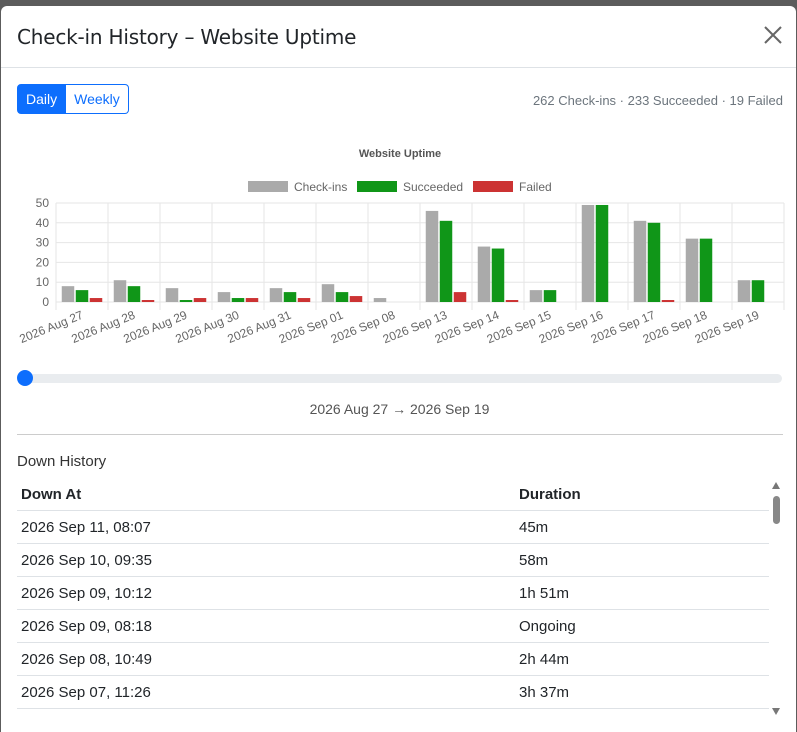 Image resolution: width=797 pixels, height=732 pixels. Describe the element at coordinates (776, 510) in the screenshot. I see `scroll-thumb` at that location.